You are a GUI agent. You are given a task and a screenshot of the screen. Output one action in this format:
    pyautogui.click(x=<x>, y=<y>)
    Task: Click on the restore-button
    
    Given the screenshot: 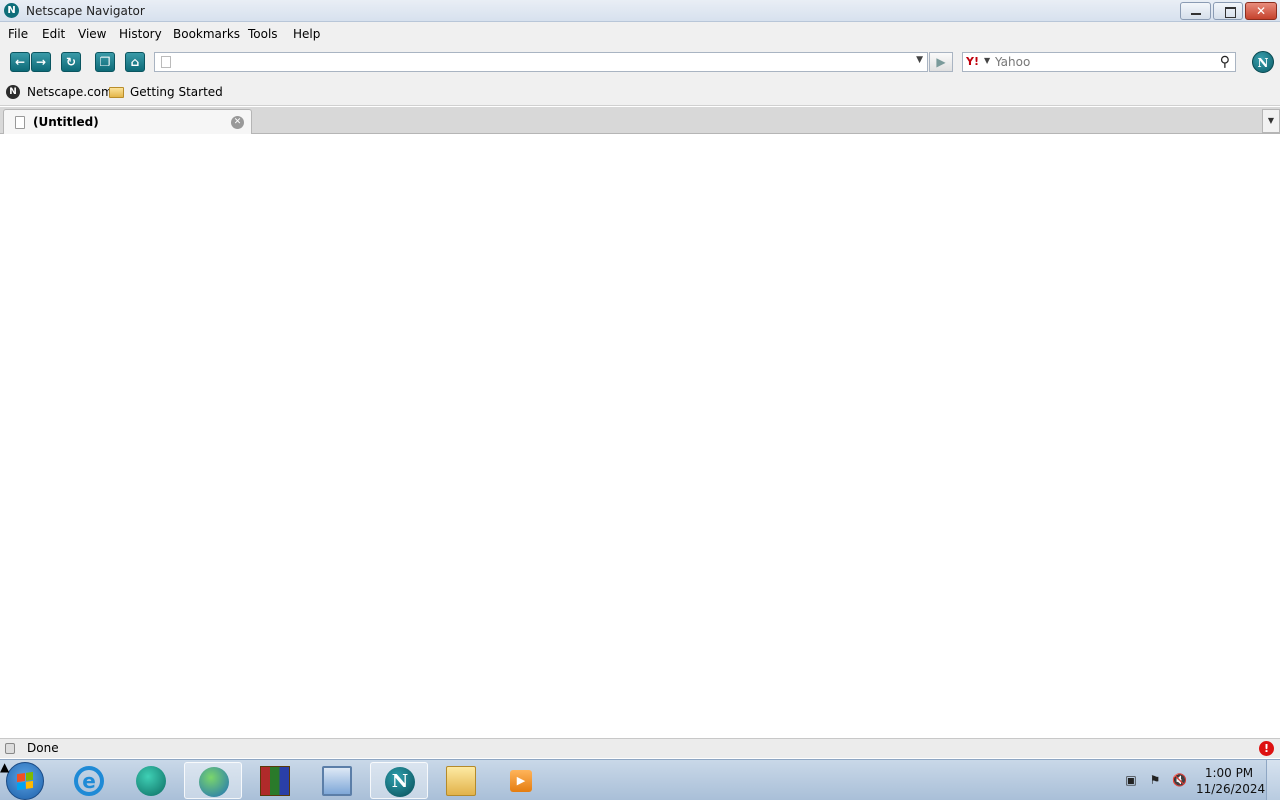 What is the action you would take?
    pyautogui.click(x=1228, y=11)
    